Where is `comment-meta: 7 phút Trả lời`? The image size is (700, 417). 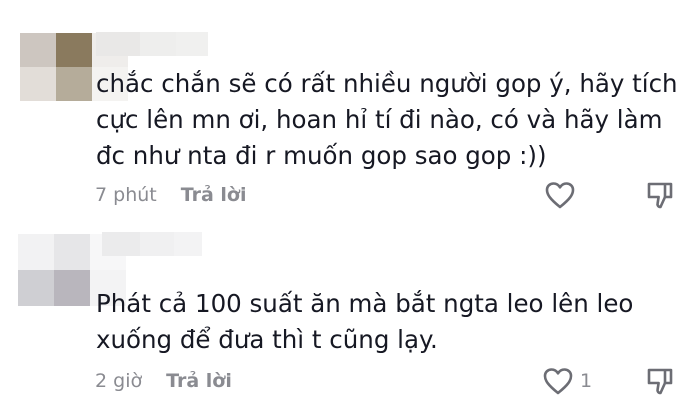 comment-meta: 7 phút Trả lời is located at coordinates (171, 195).